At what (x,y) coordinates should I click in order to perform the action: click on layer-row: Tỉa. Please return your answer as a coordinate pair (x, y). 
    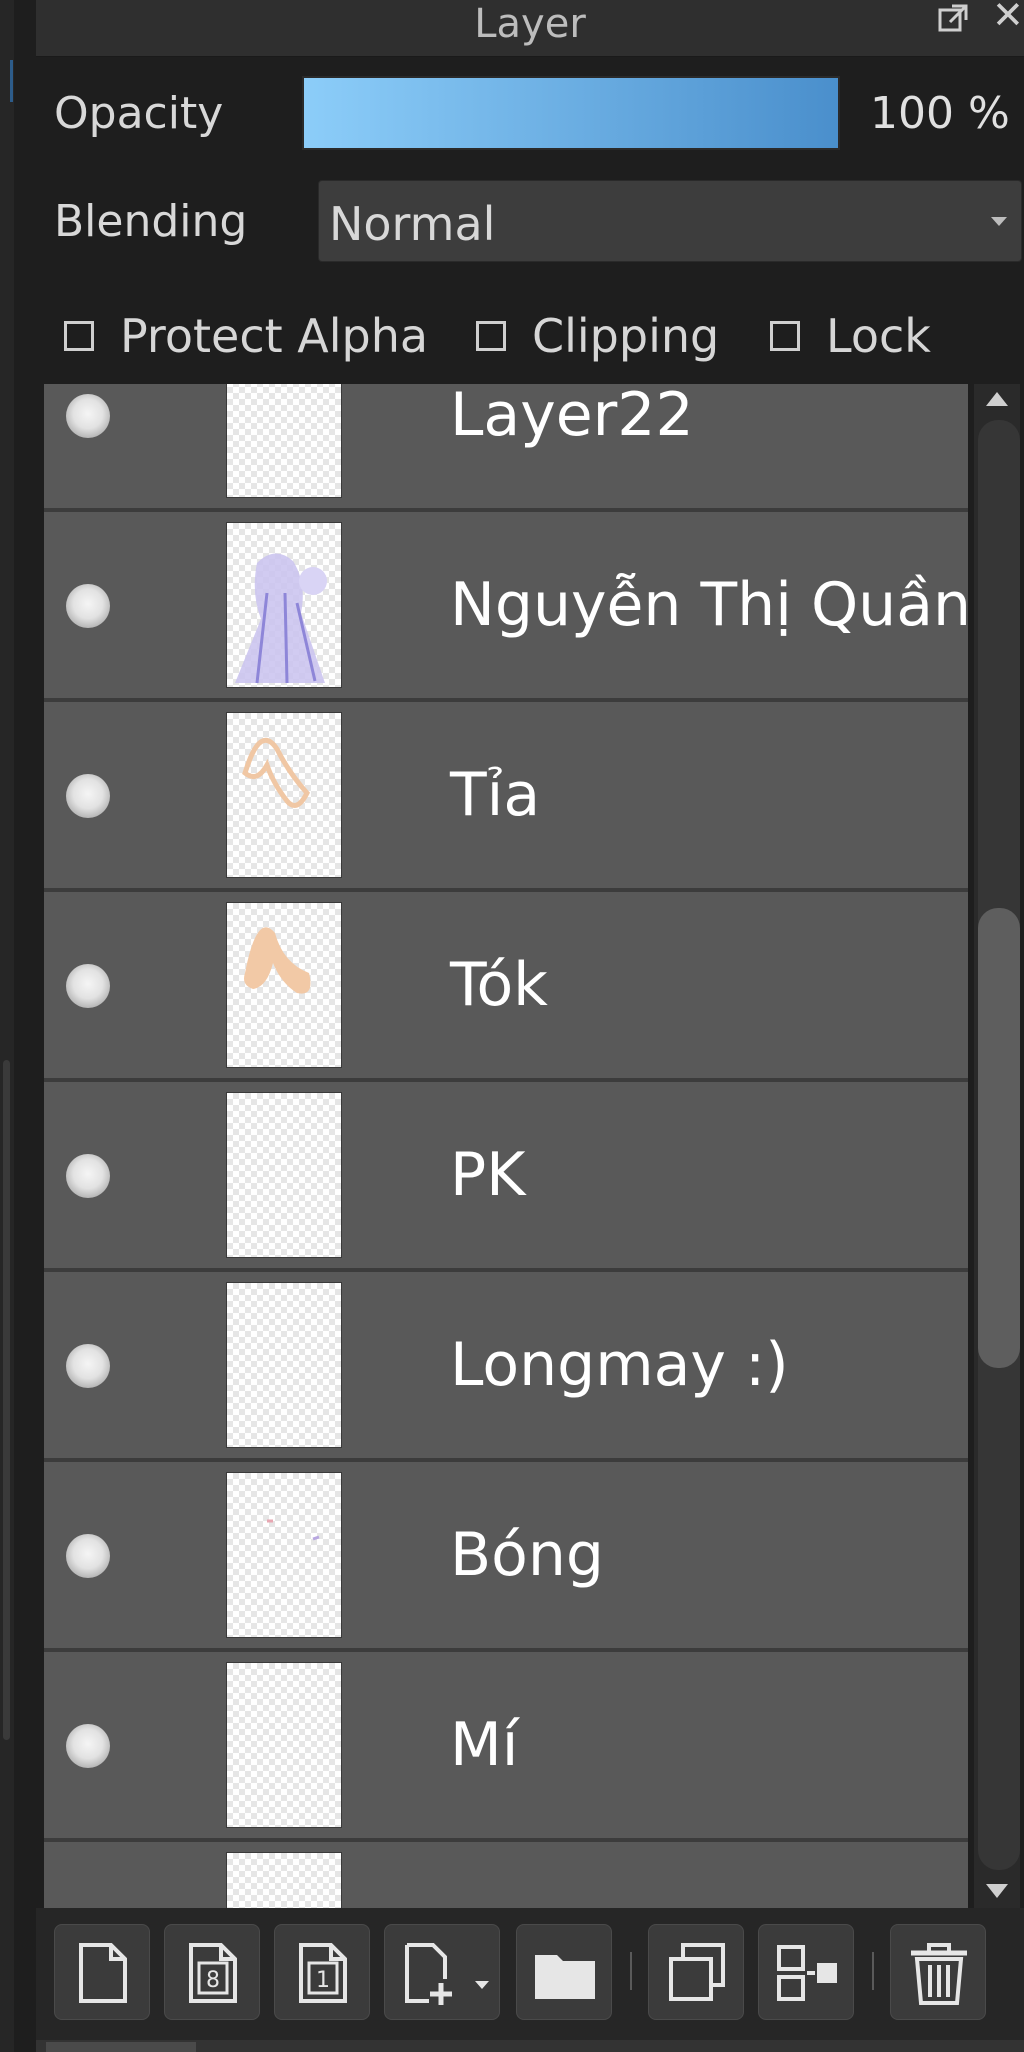
    Looking at the image, I should click on (506, 797).